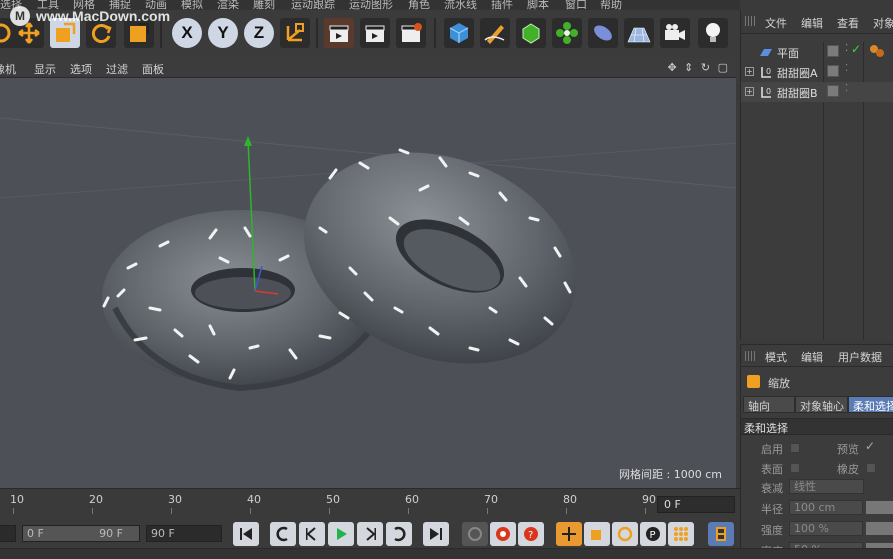 The width and height of the screenshot is (893, 559). What do you see at coordinates (371, 5) in the screenshot?
I see `menu-mograph: 运动图形` at bounding box center [371, 5].